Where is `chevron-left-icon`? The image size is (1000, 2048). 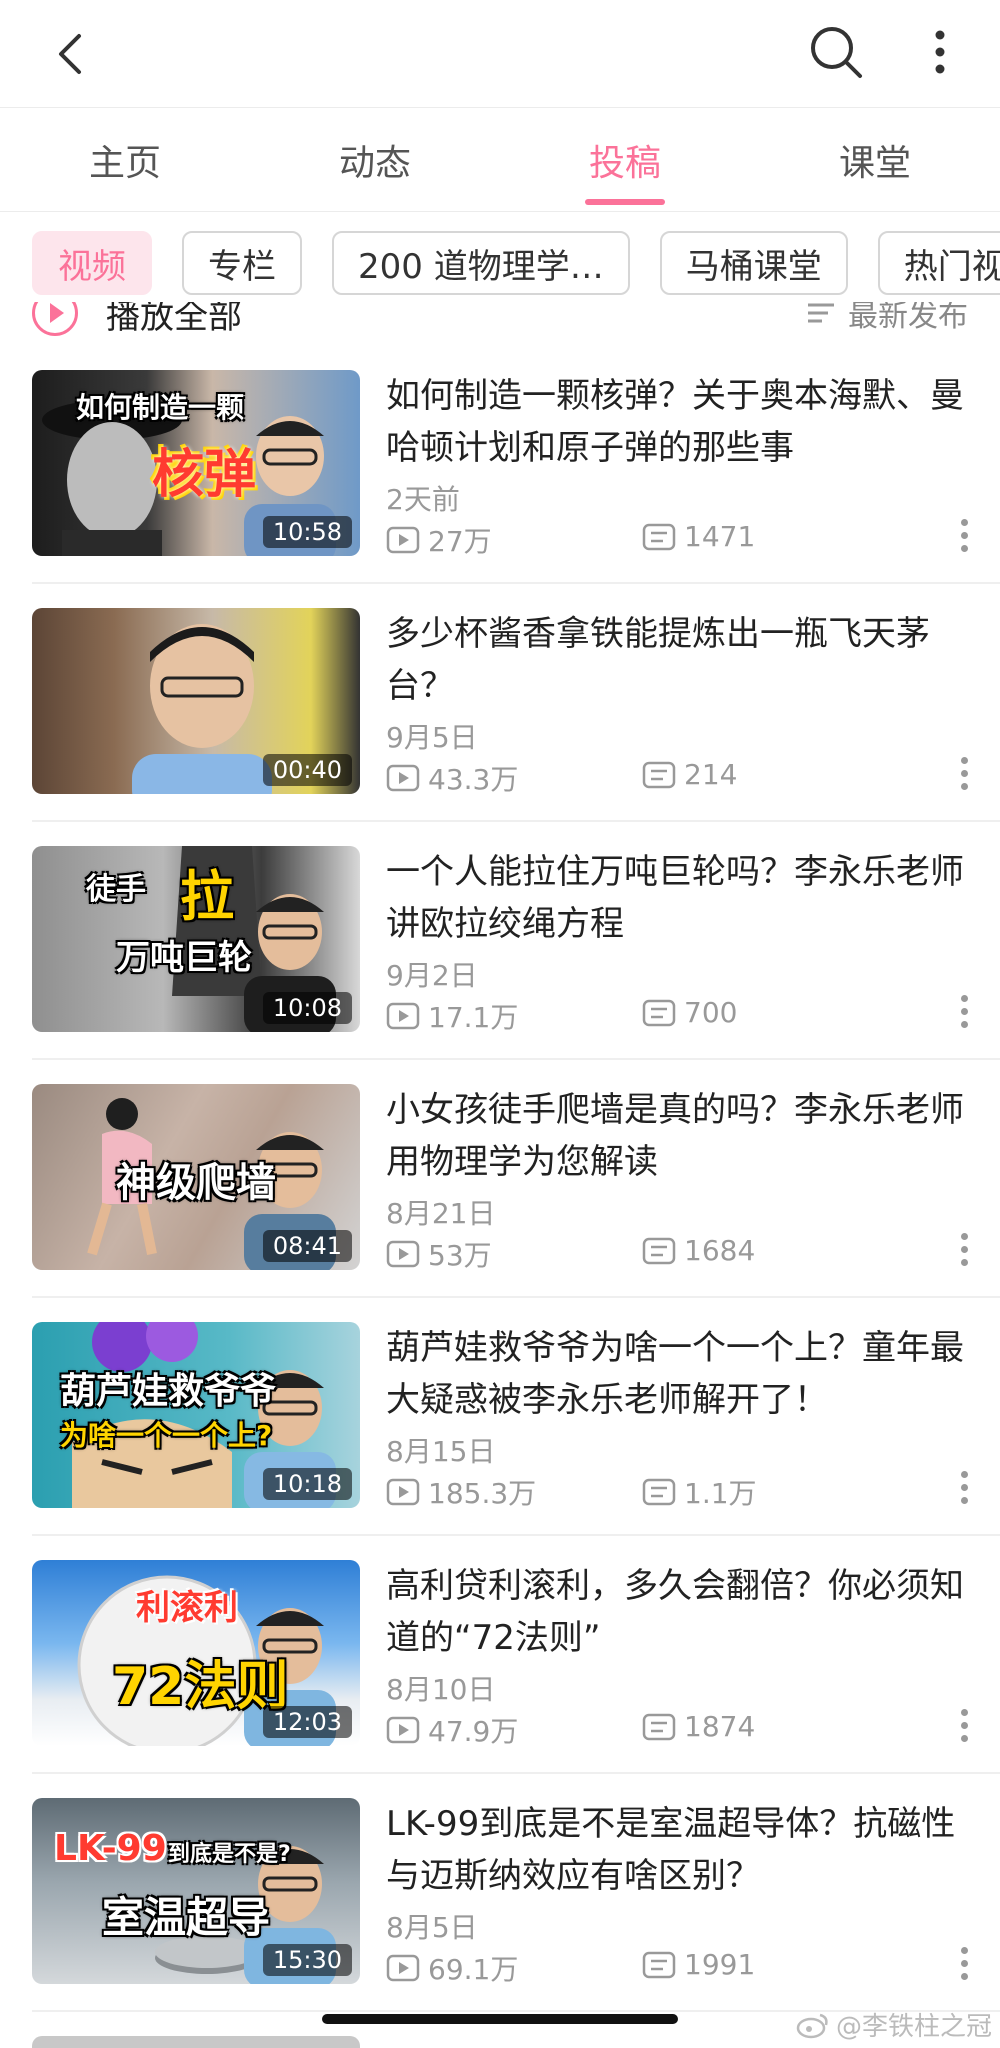 chevron-left-icon is located at coordinates (70, 54).